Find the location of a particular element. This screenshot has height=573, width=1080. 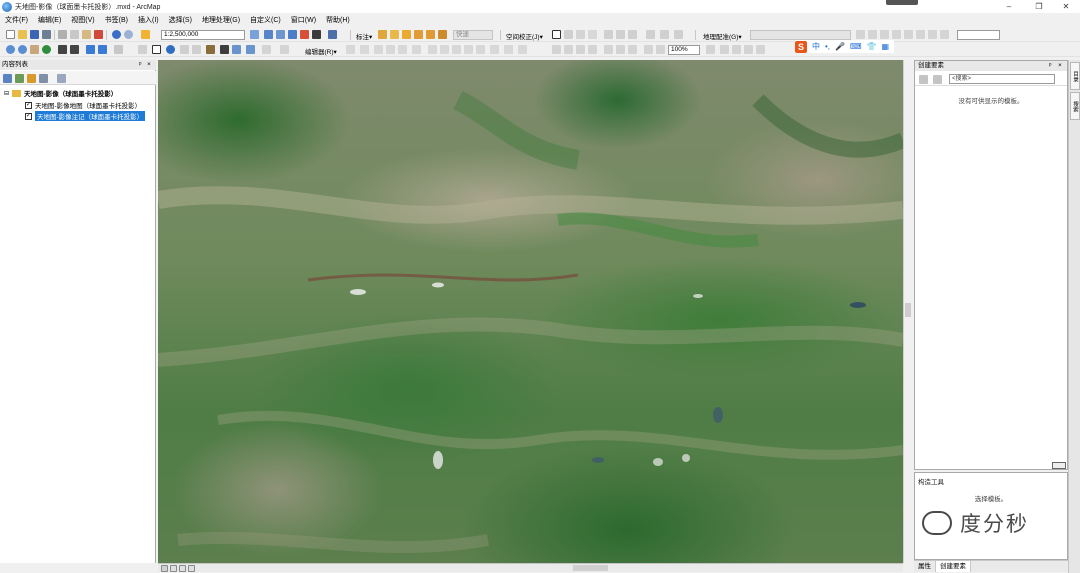

modify-link-icon is located at coordinates (580, 34).